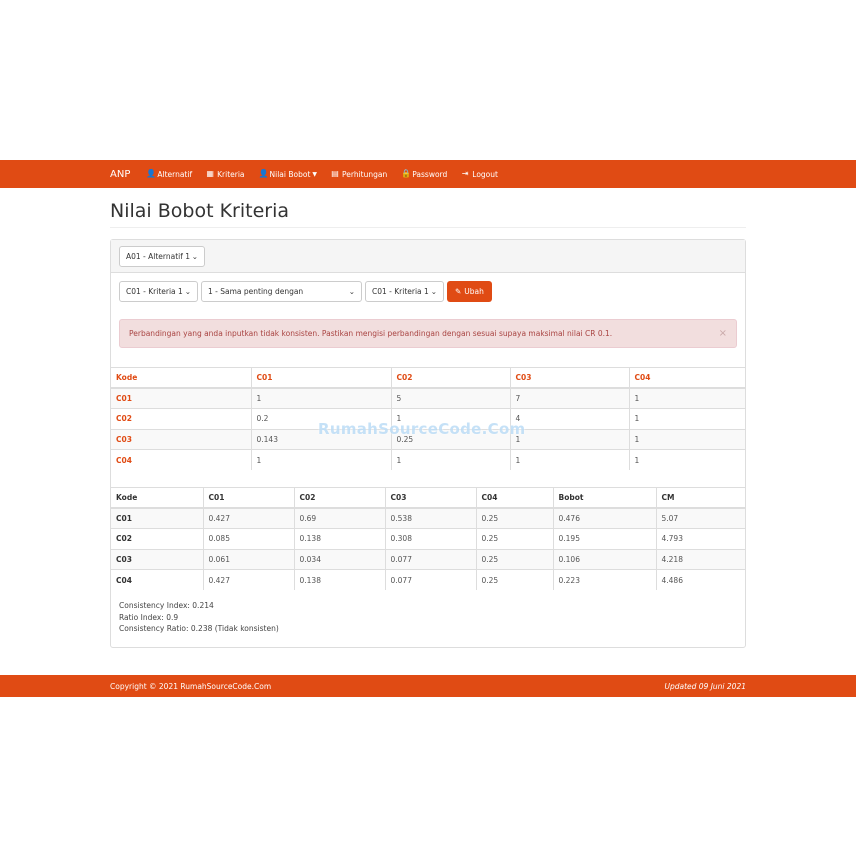  I want to click on user-icon: 👤, so click(151, 173).